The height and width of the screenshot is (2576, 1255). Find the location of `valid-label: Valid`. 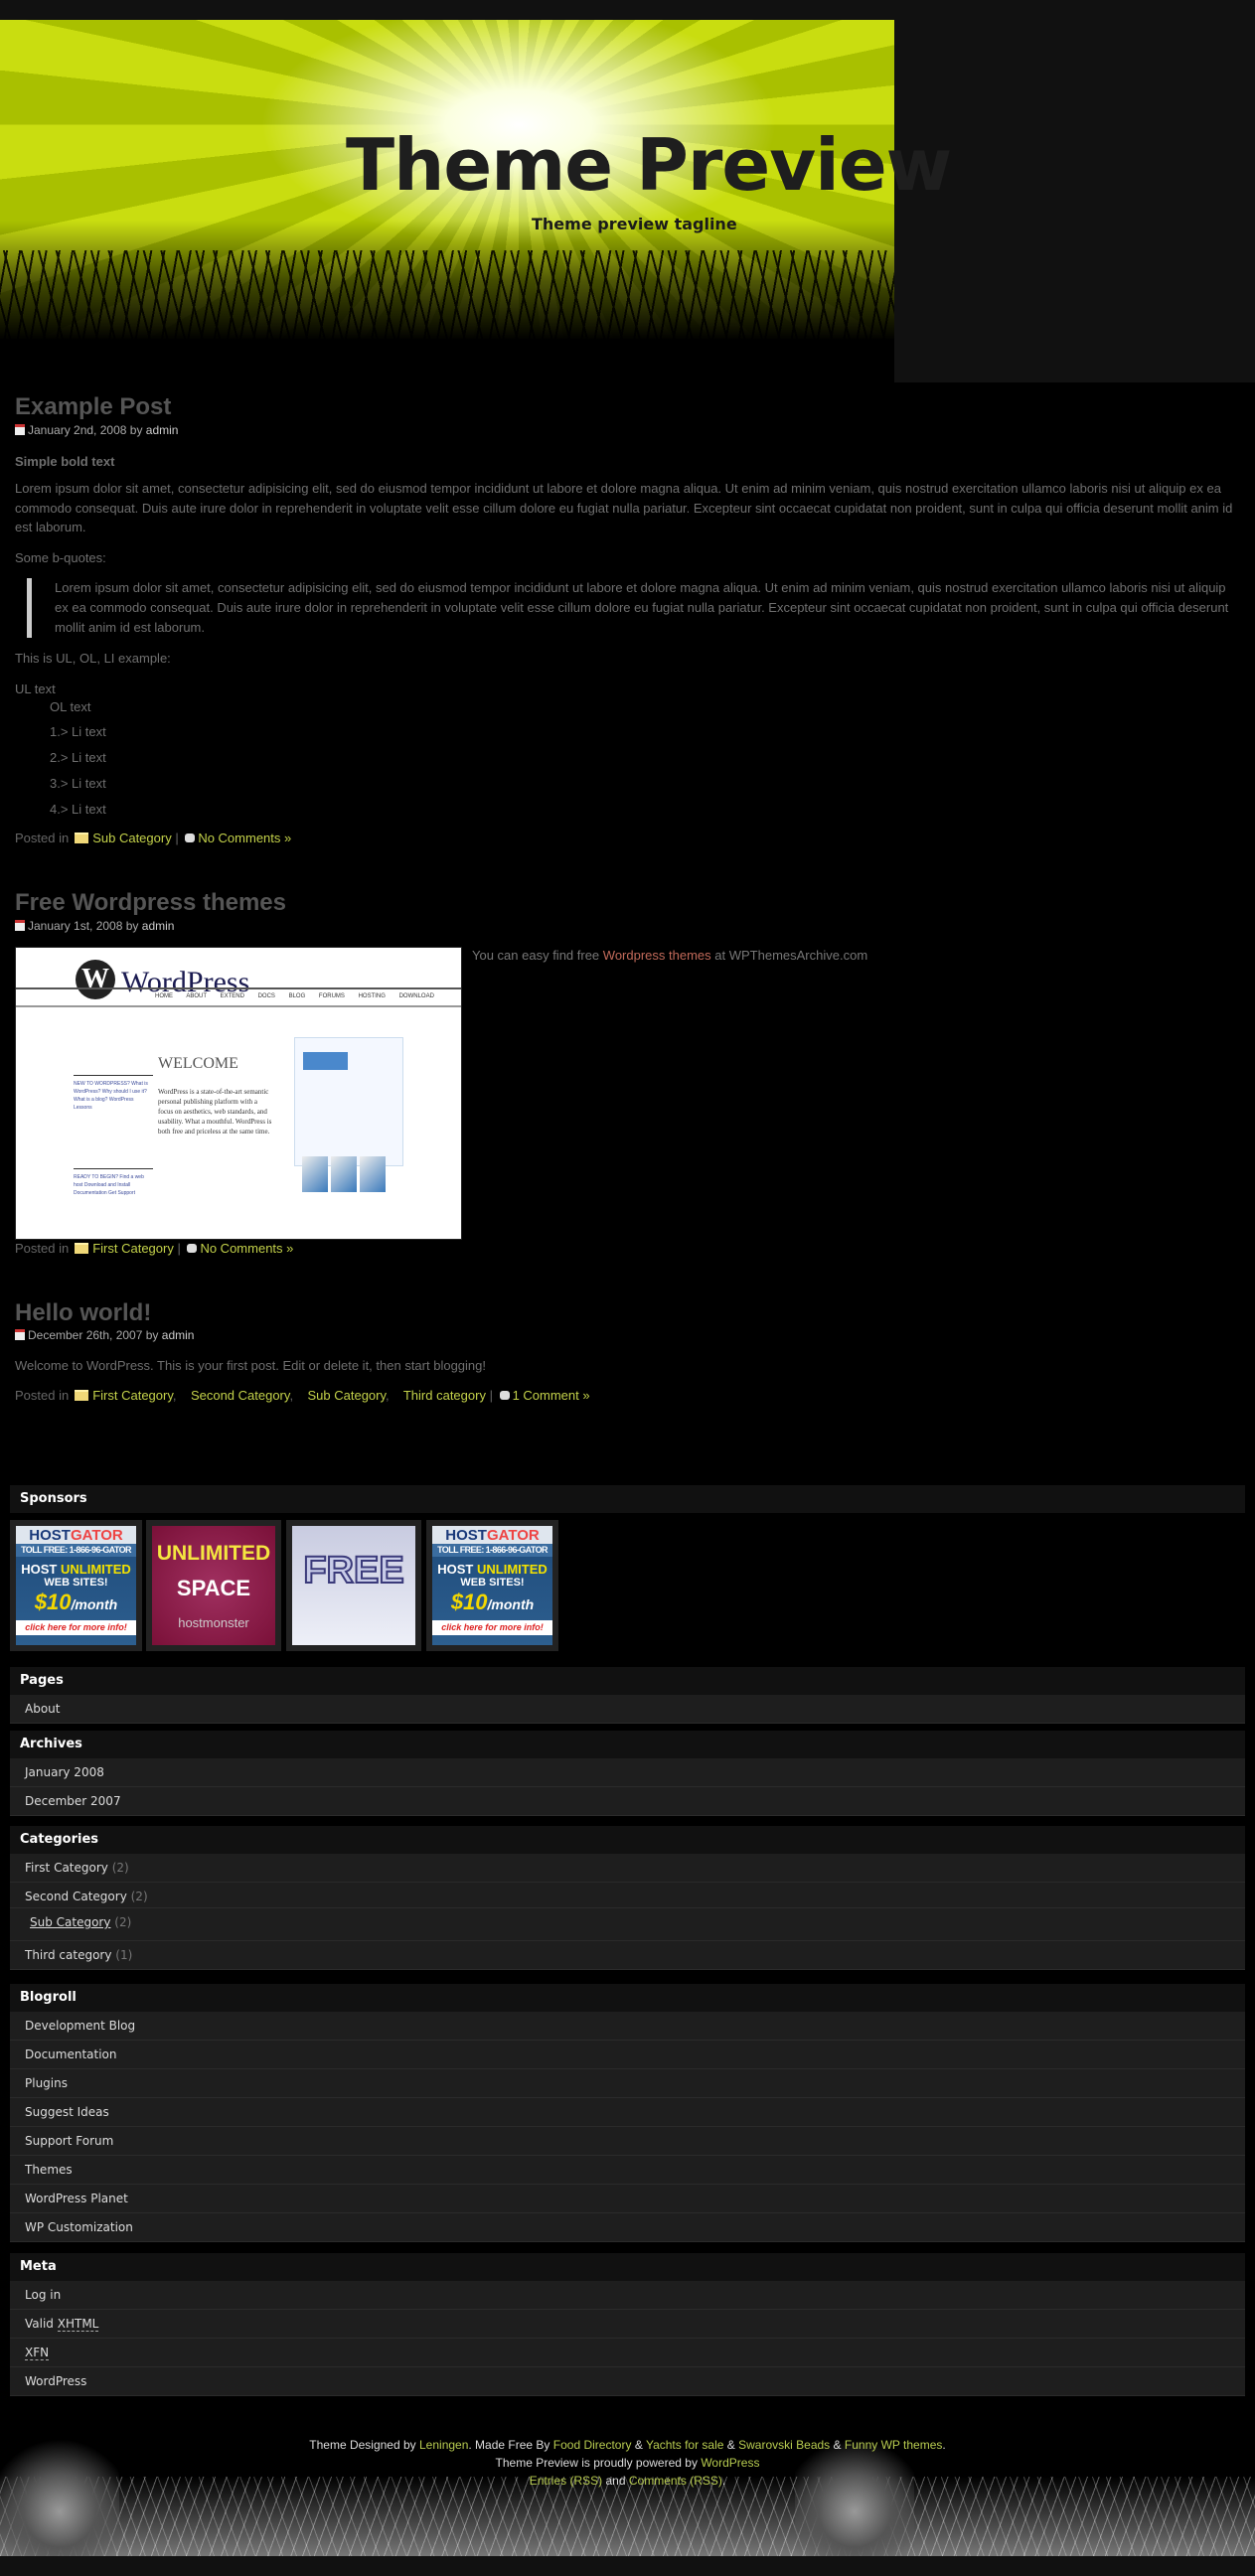

valid-label: Valid is located at coordinates (39, 2324).